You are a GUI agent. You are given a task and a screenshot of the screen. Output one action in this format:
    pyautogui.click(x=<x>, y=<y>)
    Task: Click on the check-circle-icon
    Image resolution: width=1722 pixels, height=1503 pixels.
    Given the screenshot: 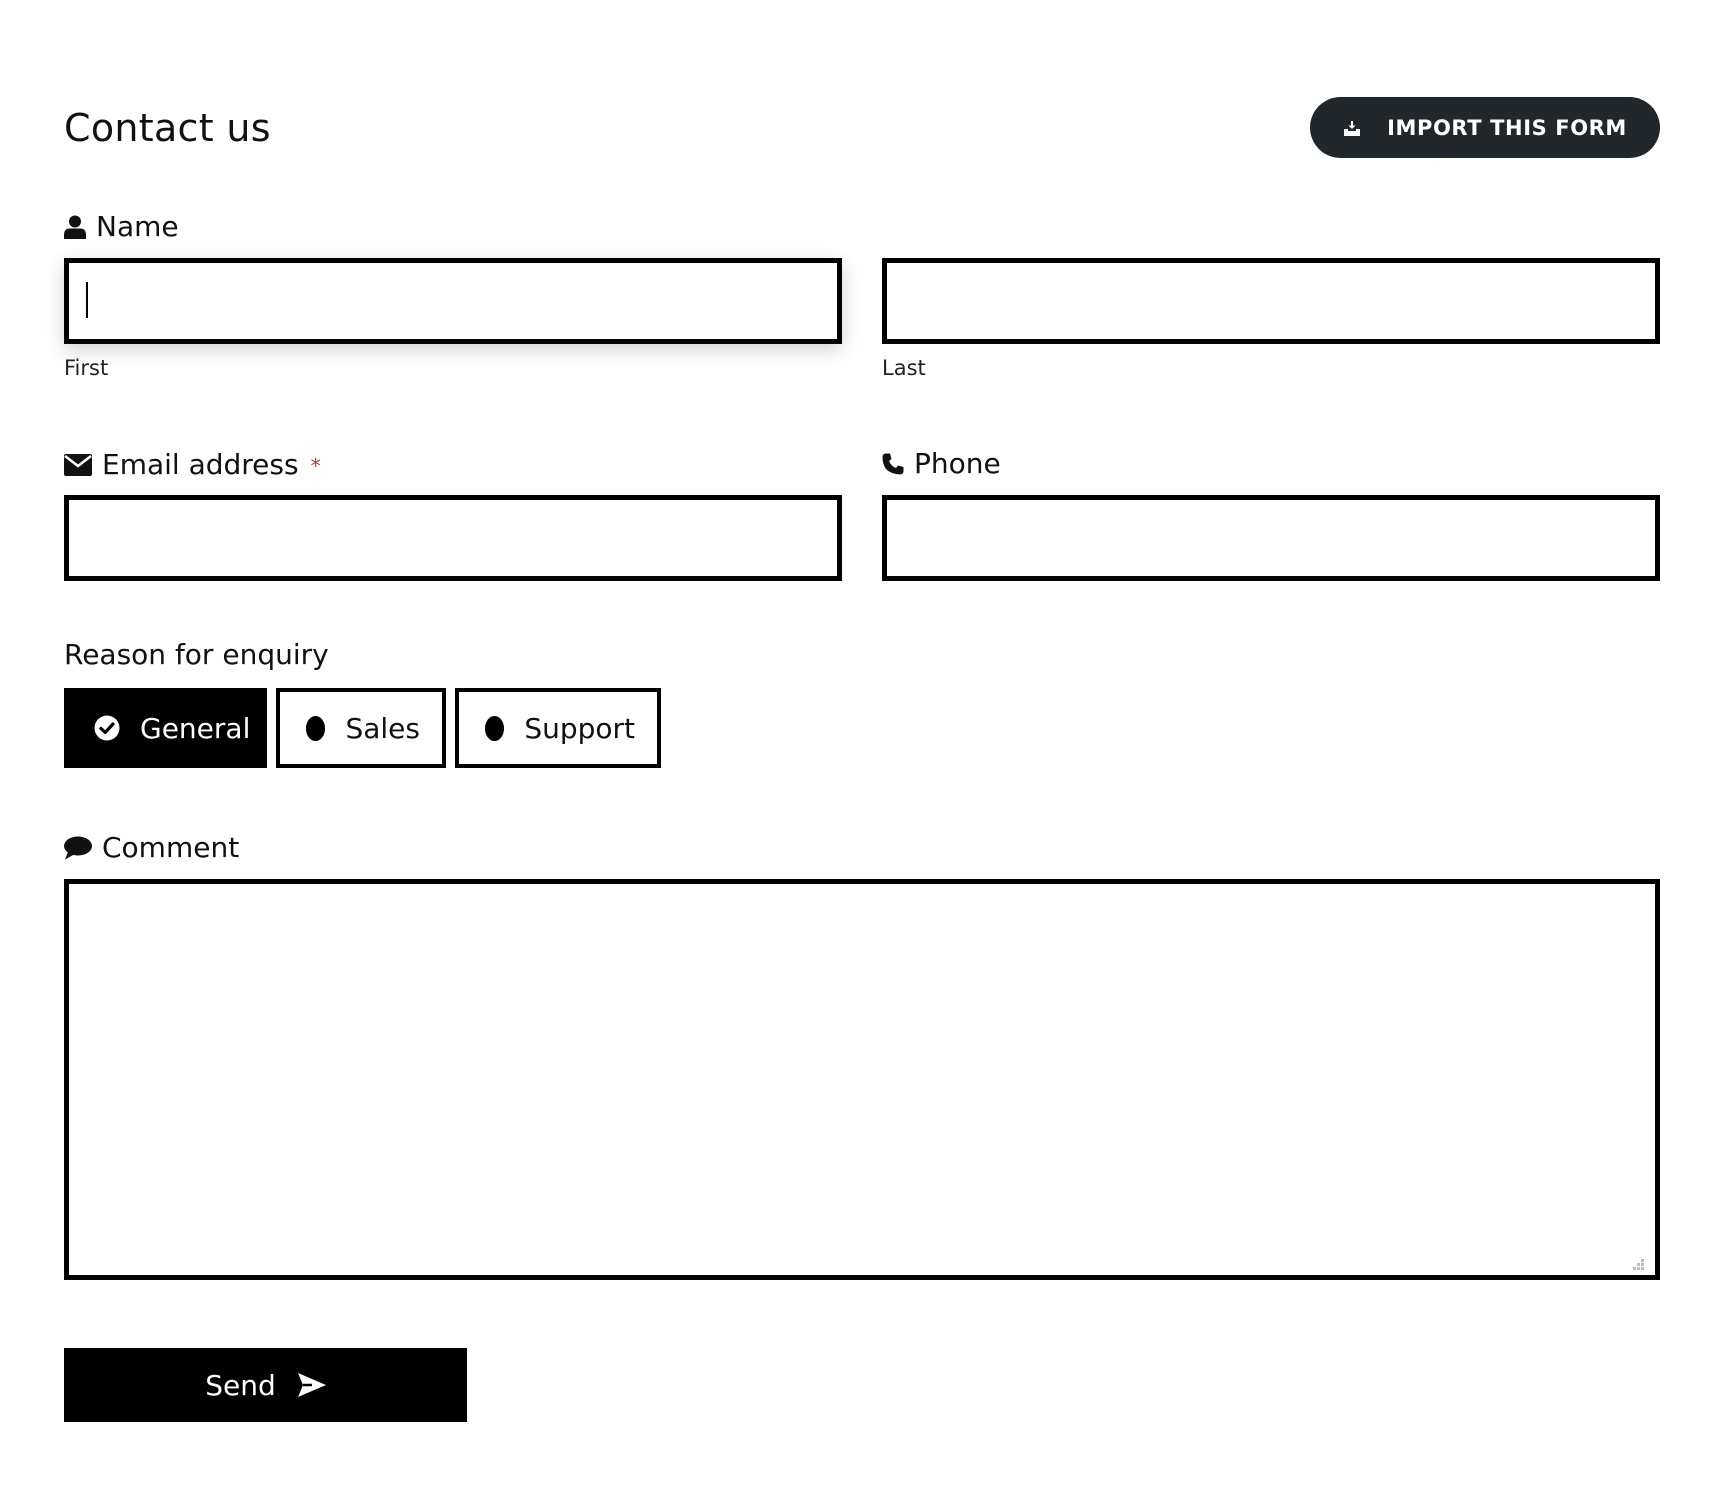 What is the action you would take?
    pyautogui.click(x=107, y=728)
    